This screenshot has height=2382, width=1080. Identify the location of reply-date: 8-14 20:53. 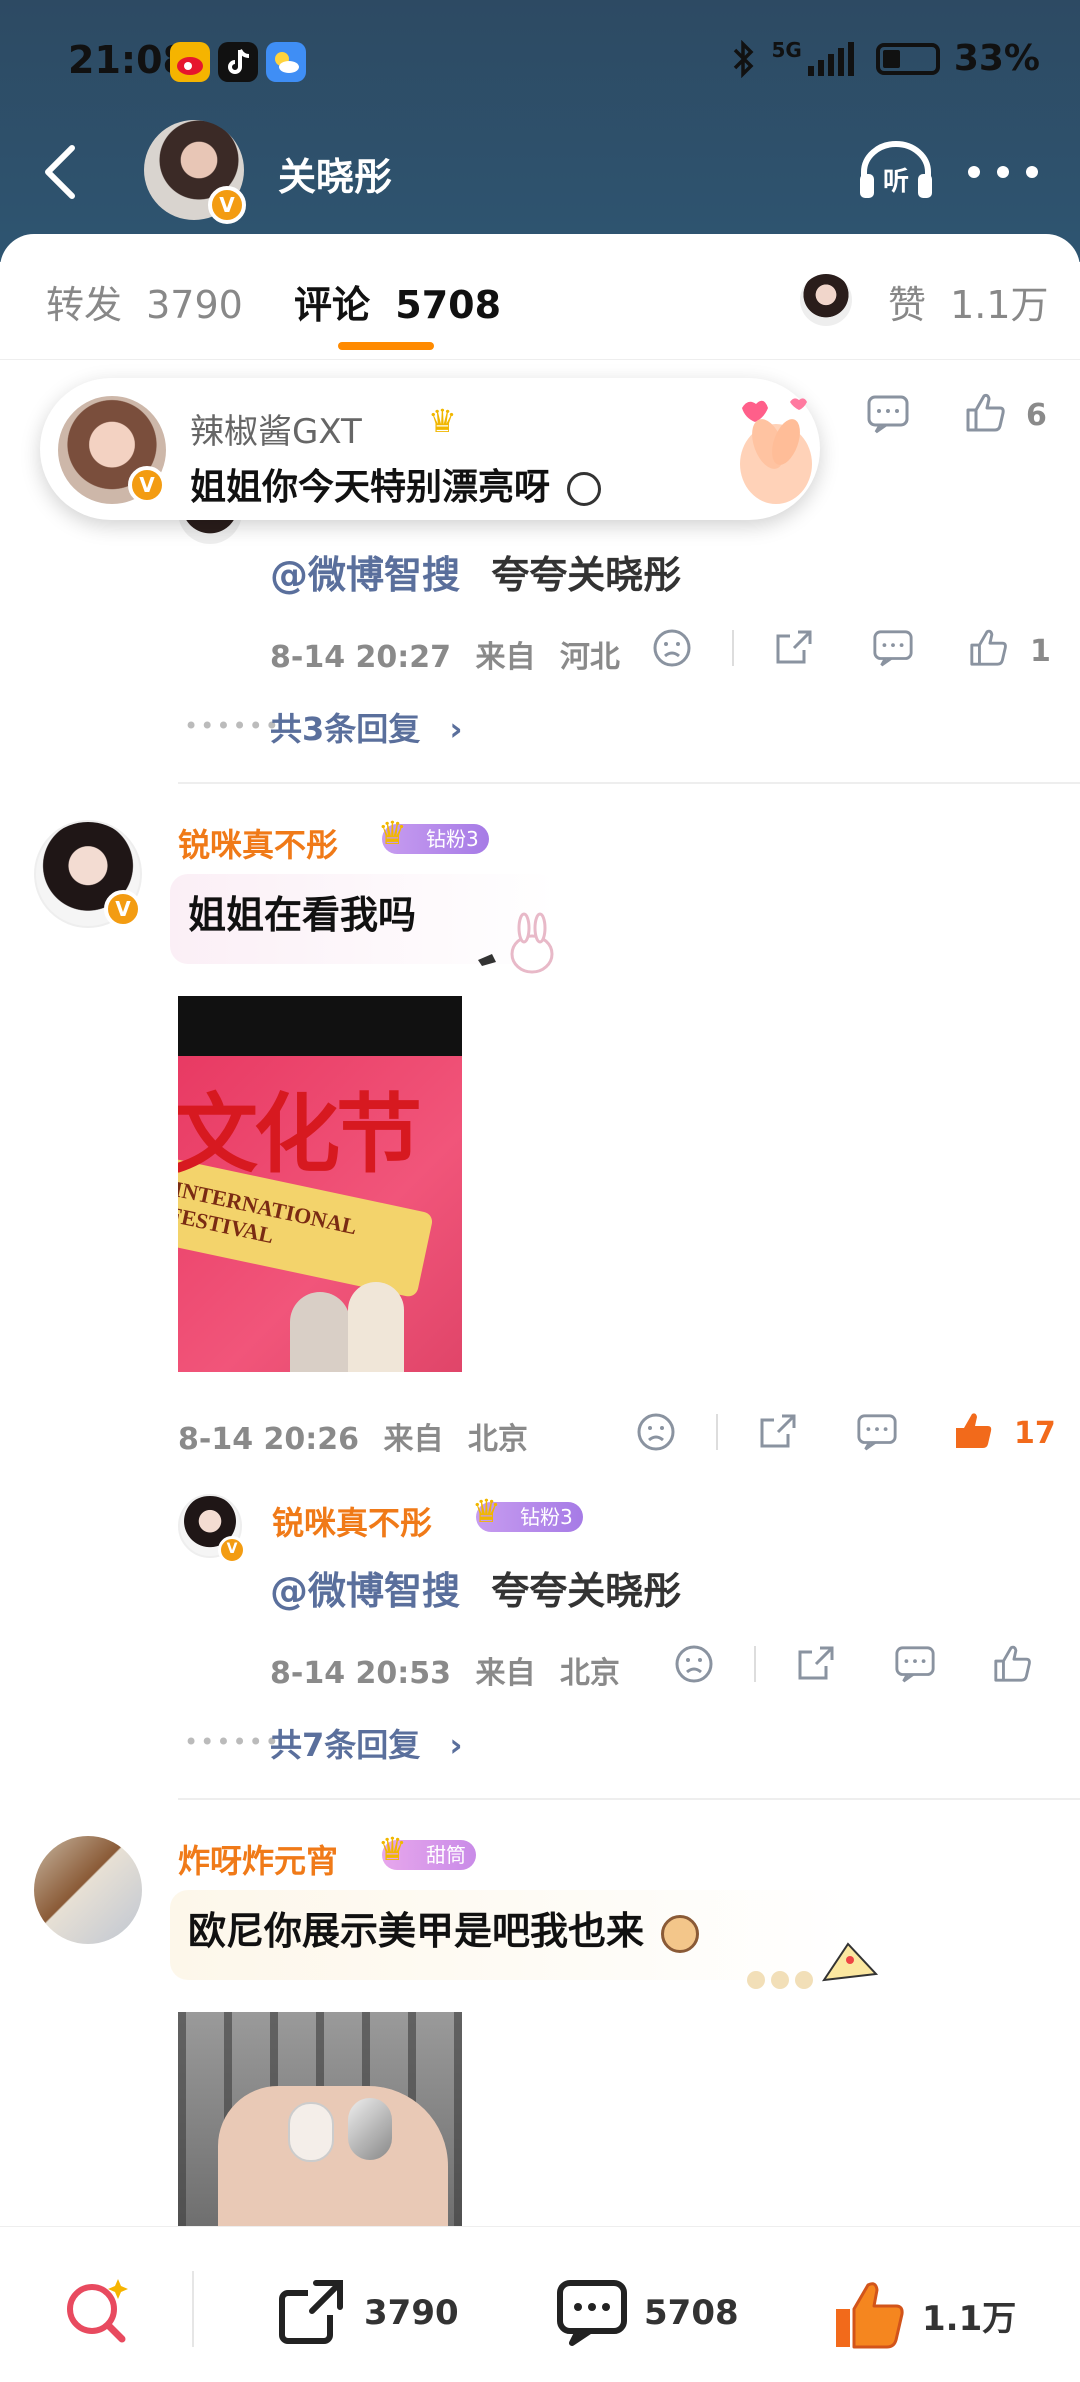
(361, 1673).